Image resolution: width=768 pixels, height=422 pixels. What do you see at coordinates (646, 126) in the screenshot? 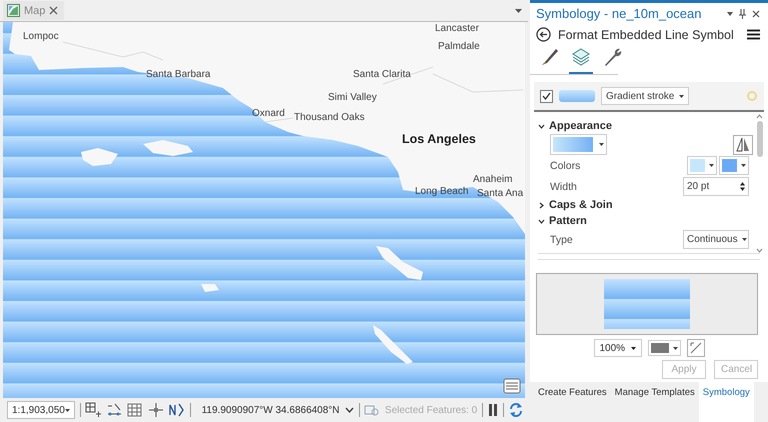
I see `section-header: Appearance` at bounding box center [646, 126].